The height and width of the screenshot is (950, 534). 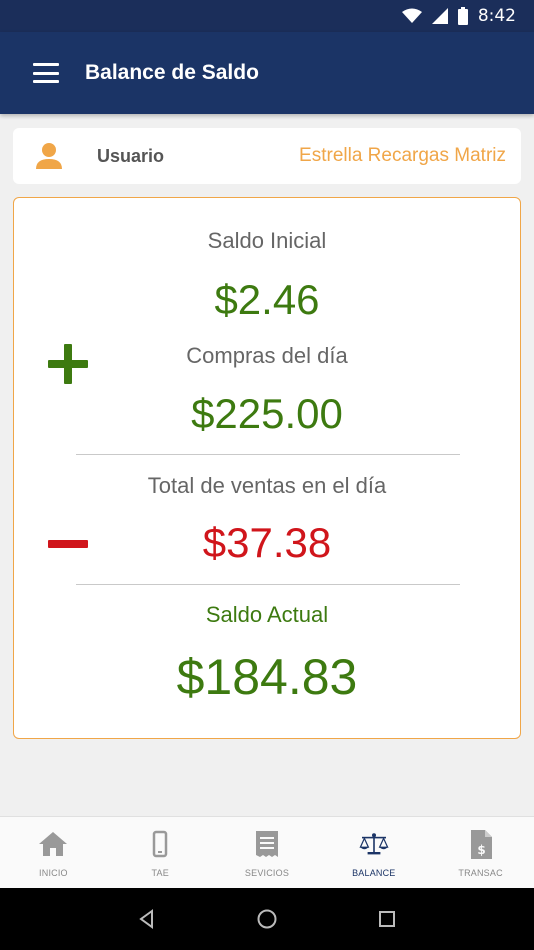 I want to click on nav-servicios: SEVICIOS, so click(x=267, y=852).